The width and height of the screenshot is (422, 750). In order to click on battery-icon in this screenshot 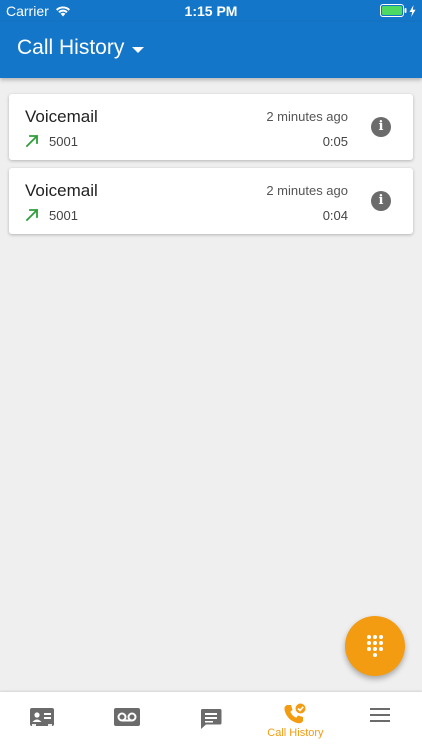, I will do `click(393, 10)`.